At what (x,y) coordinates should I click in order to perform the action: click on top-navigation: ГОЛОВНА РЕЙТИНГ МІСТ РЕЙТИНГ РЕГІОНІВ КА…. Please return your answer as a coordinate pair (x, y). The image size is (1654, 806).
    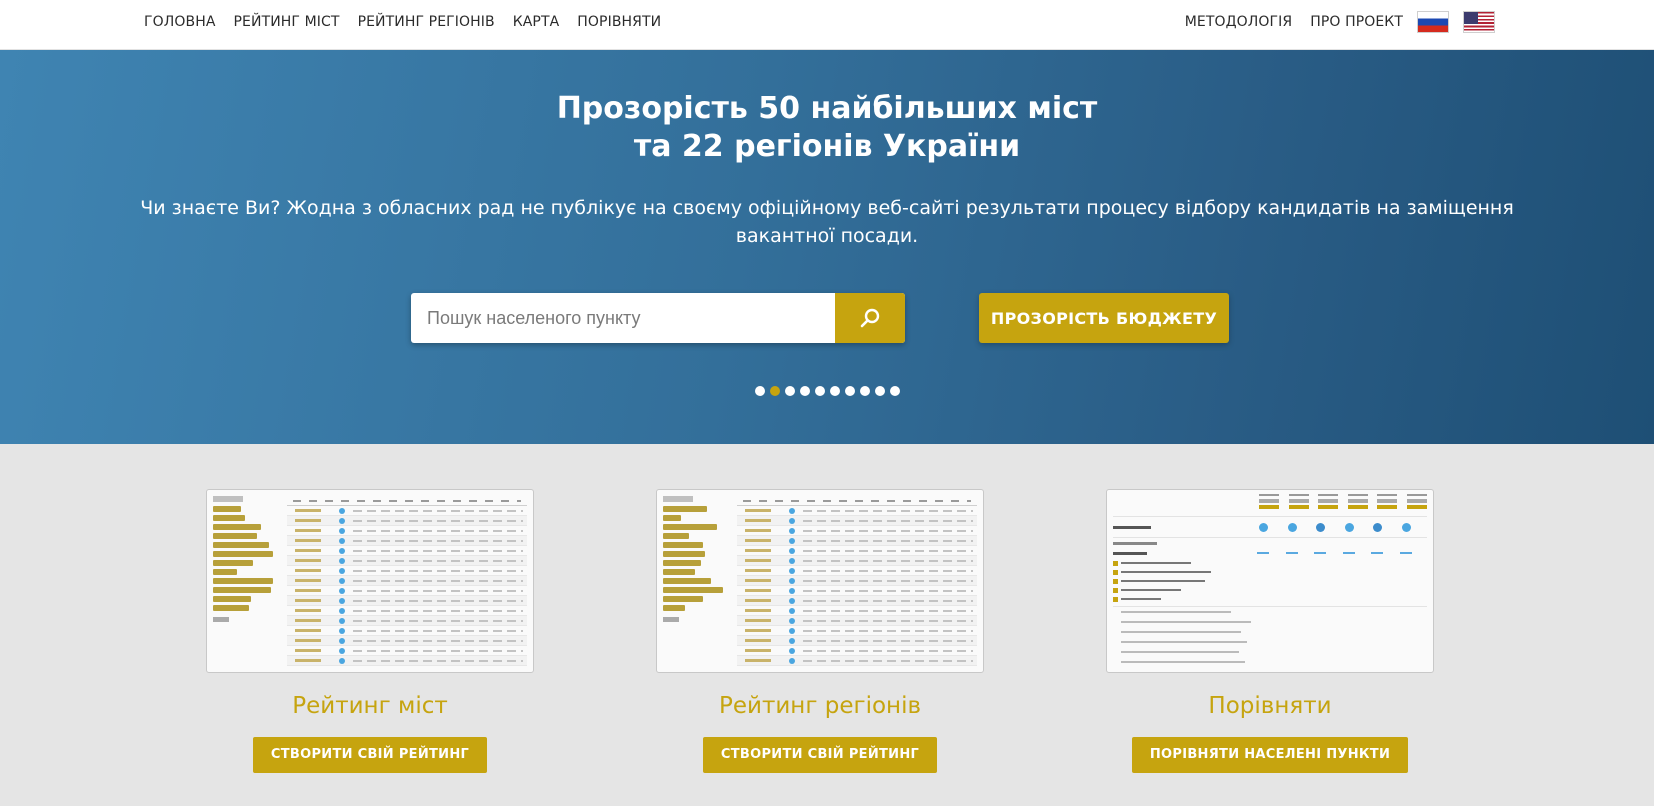
    Looking at the image, I should click on (827, 25).